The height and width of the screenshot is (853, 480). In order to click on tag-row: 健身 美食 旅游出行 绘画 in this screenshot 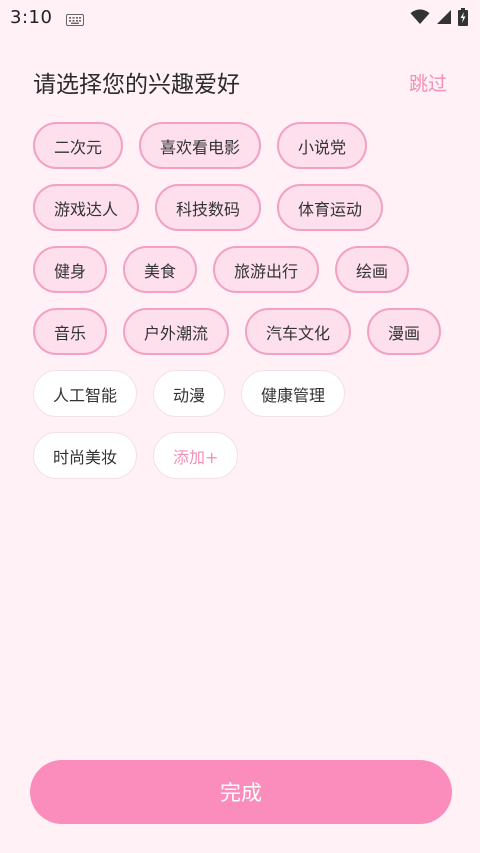, I will do `click(243, 269)`.